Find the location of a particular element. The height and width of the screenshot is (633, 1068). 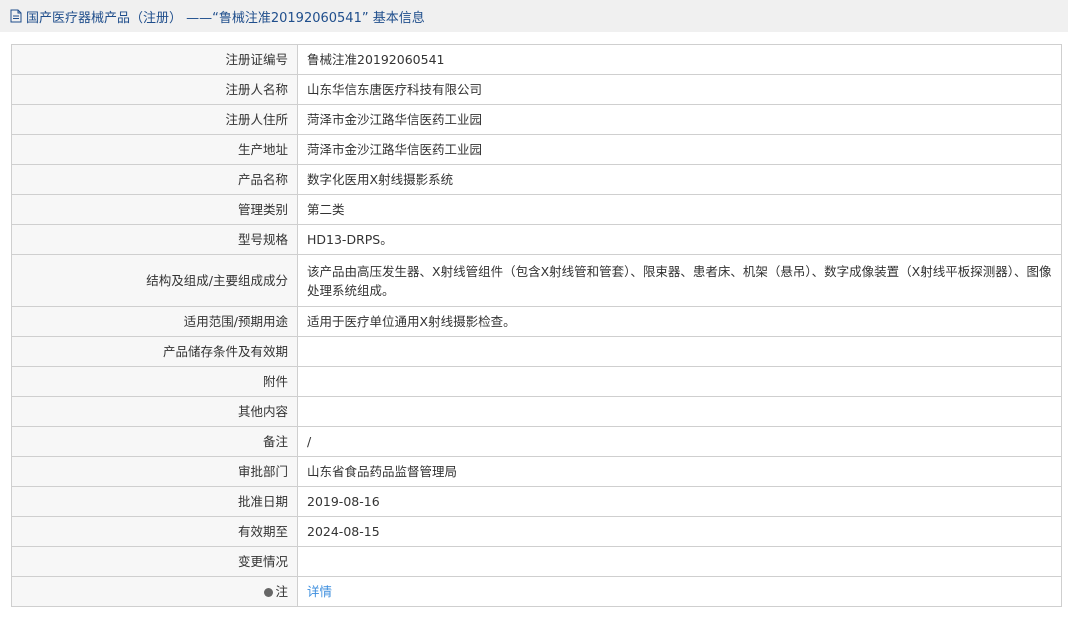

table-row: 其他内容 is located at coordinates (536, 411).